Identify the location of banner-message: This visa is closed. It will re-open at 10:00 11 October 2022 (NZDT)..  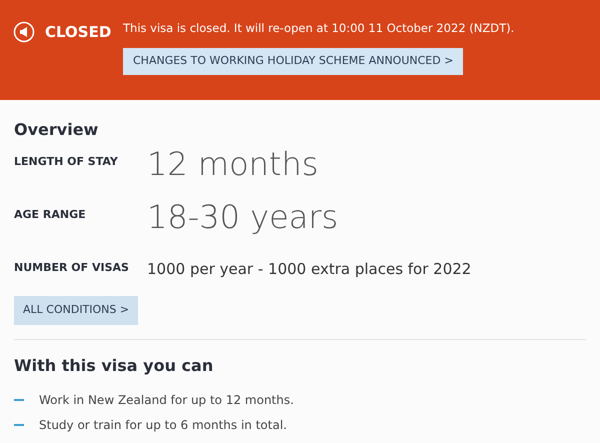
(318, 28).